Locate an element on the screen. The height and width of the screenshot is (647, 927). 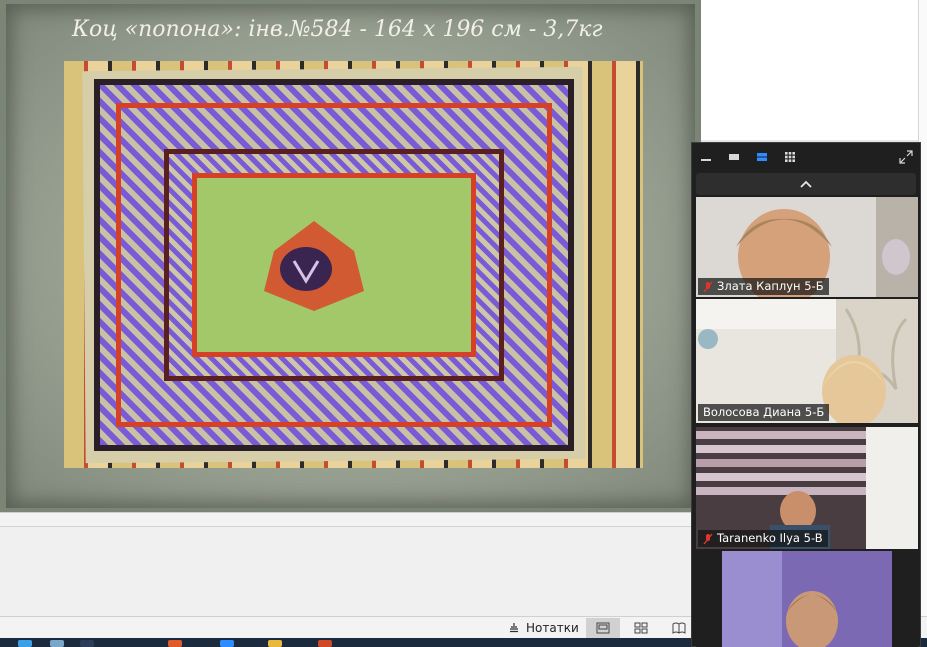
normal-view-button is located at coordinates (603, 628).